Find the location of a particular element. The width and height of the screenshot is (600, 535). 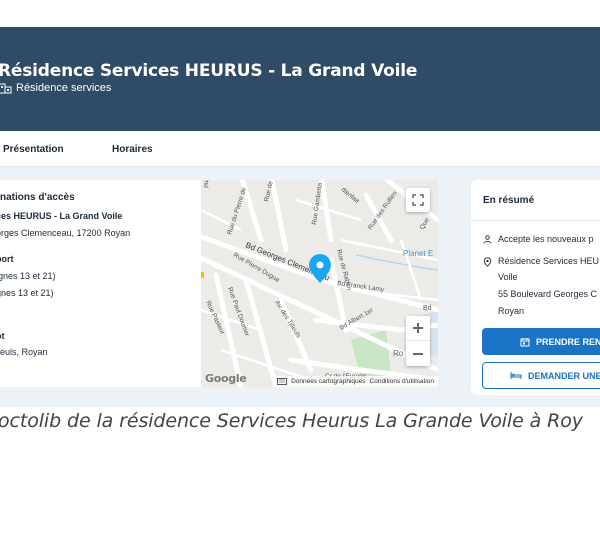

zoom-in-button is located at coordinates (418, 328).